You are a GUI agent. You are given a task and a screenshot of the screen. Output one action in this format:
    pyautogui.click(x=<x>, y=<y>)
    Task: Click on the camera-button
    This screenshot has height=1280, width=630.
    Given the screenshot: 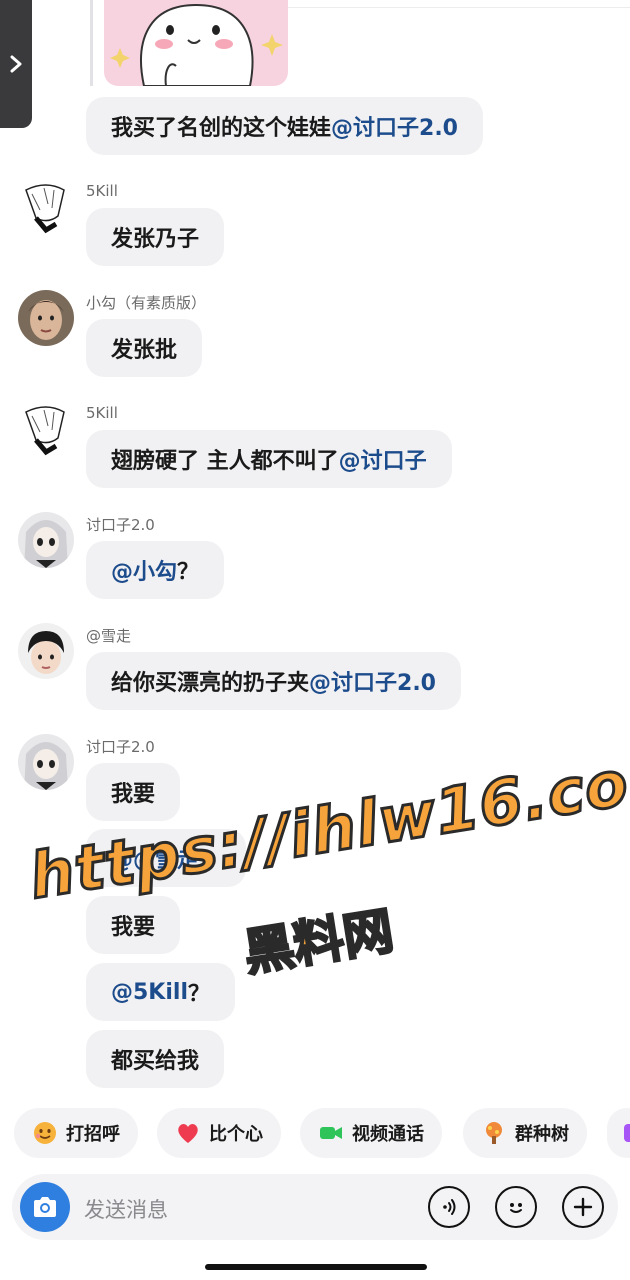 What is the action you would take?
    pyautogui.click(x=45, y=1207)
    